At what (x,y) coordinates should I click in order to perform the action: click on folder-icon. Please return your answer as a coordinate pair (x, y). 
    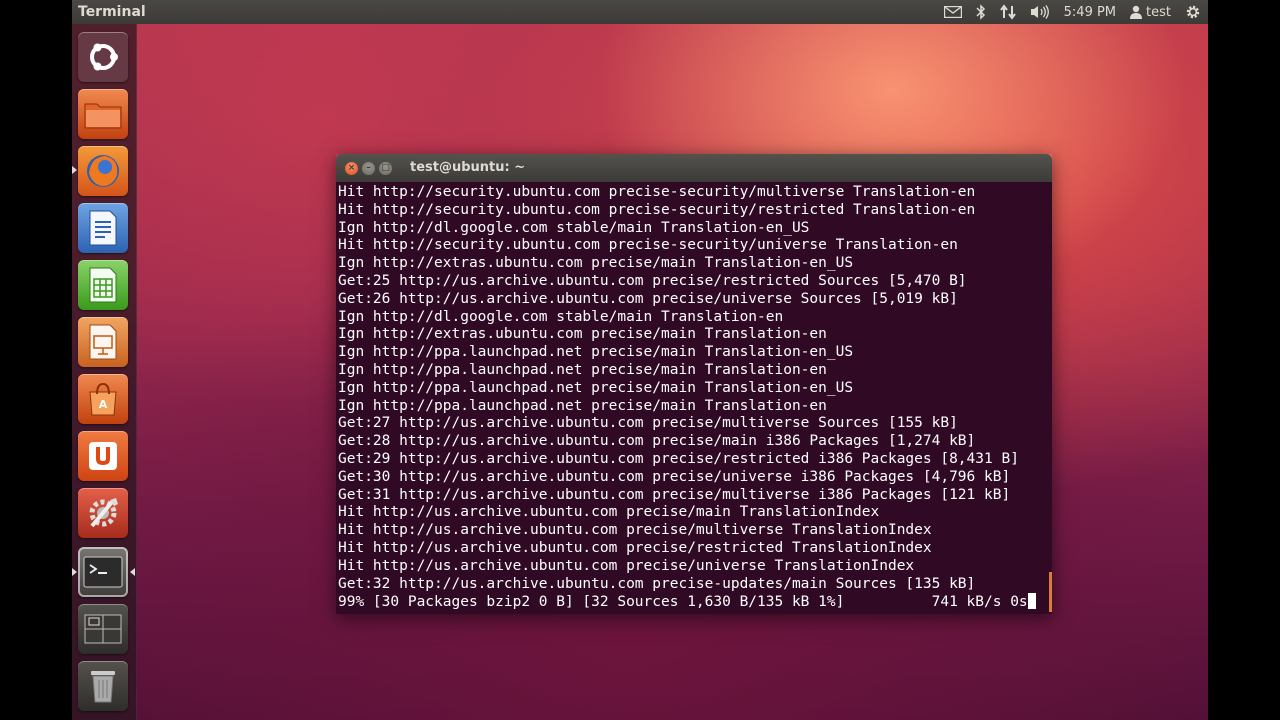
    Looking at the image, I should click on (103, 116).